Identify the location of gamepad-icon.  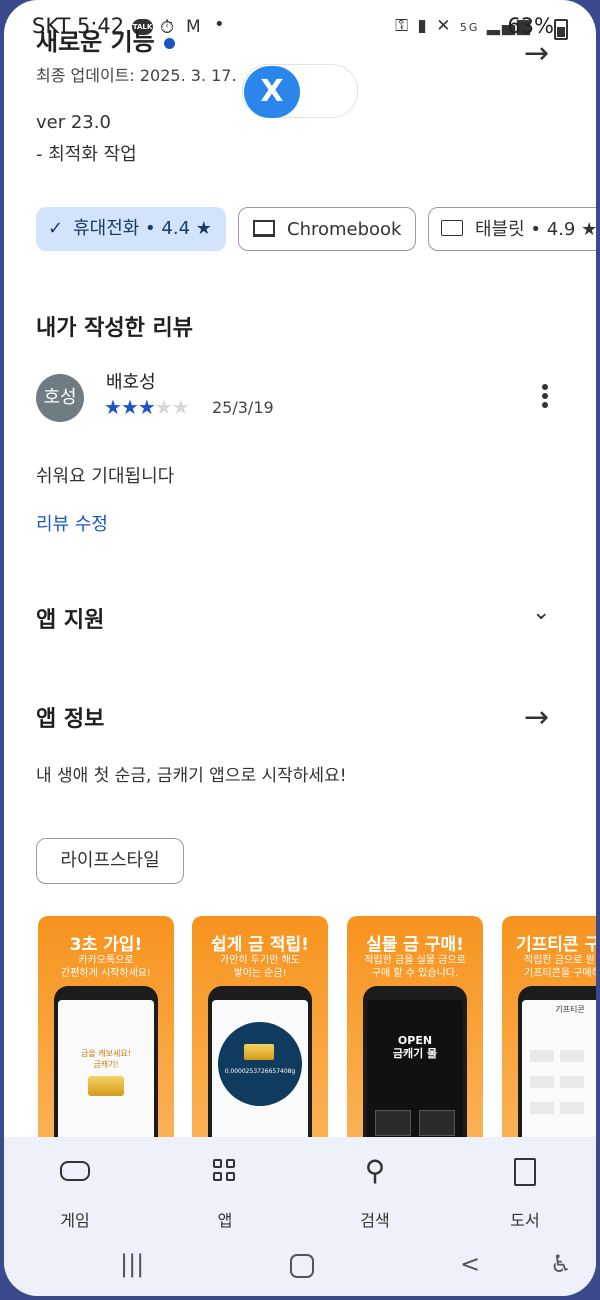
(75, 1171).